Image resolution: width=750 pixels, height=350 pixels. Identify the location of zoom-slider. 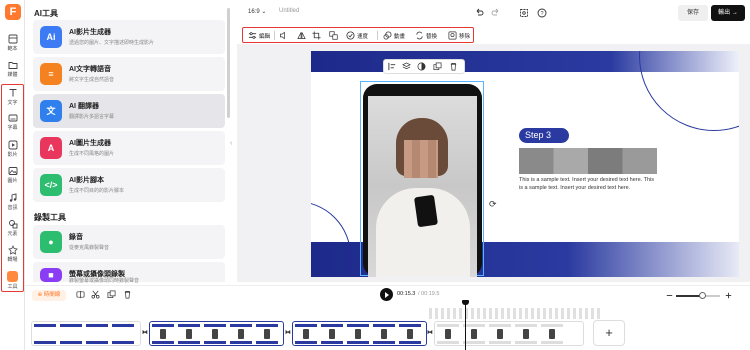
(698, 295).